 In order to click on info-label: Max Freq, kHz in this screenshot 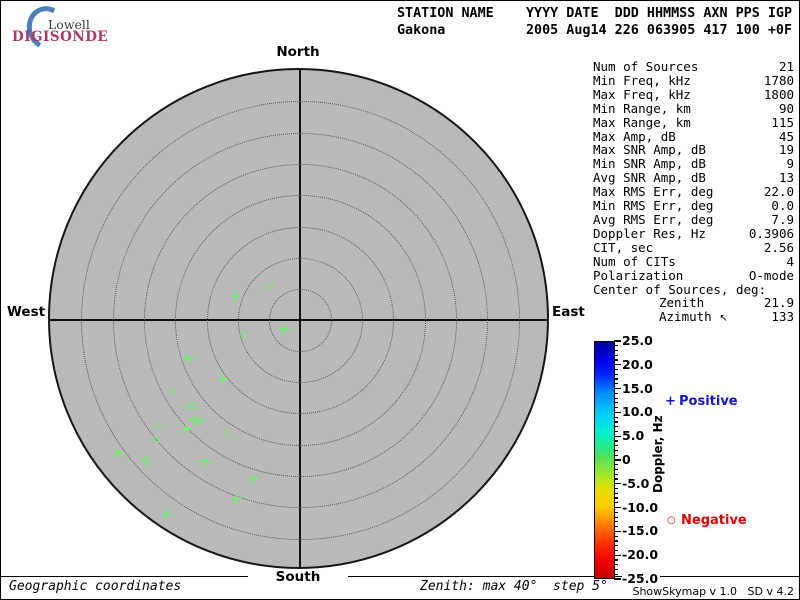, I will do `click(642, 94)`.